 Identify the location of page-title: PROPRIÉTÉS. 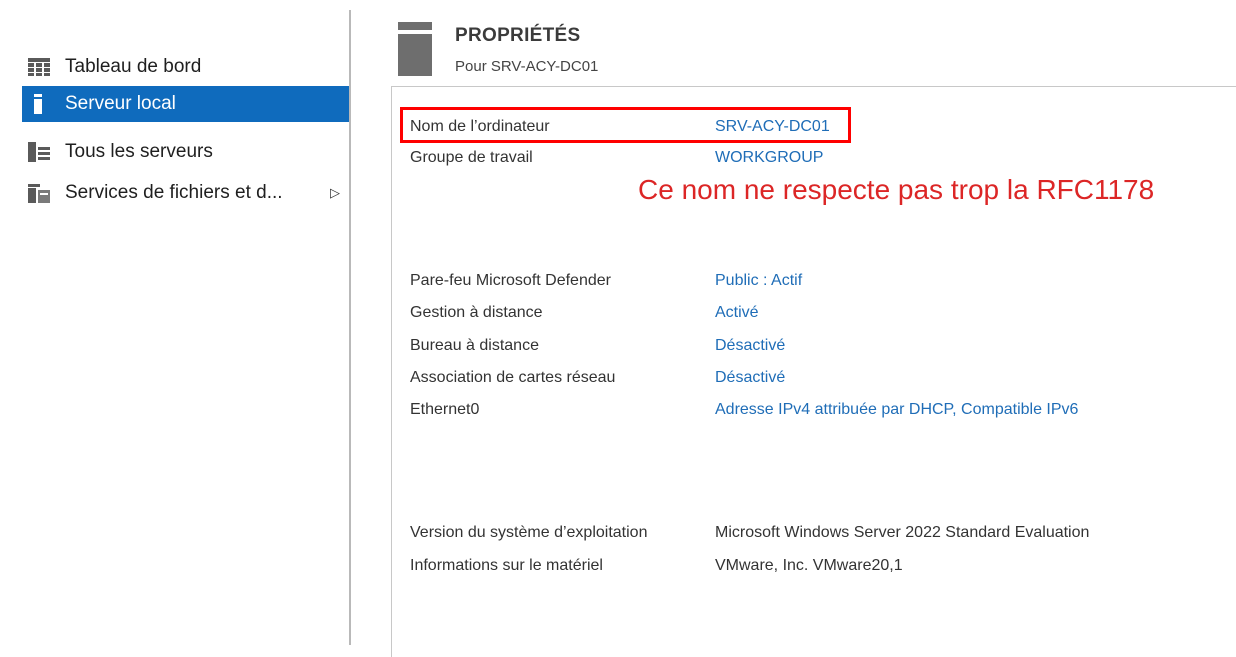
(518, 35).